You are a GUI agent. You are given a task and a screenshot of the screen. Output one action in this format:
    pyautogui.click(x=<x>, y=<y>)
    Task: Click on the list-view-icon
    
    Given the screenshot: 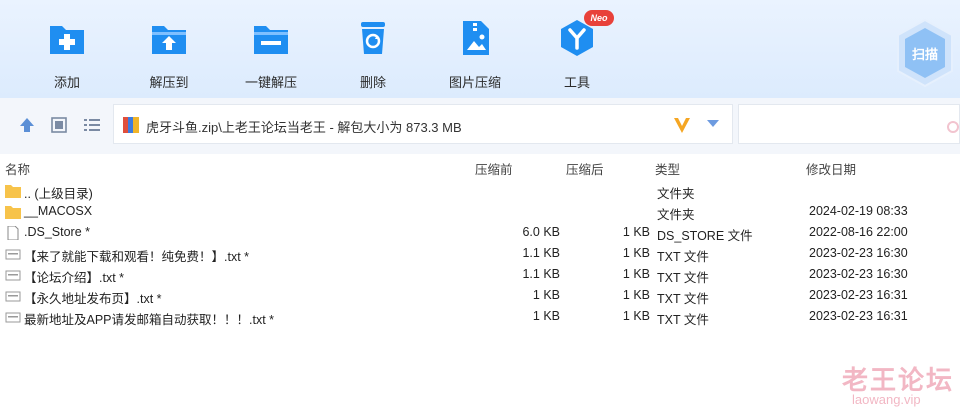 What is the action you would take?
    pyautogui.click(x=92, y=125)
    